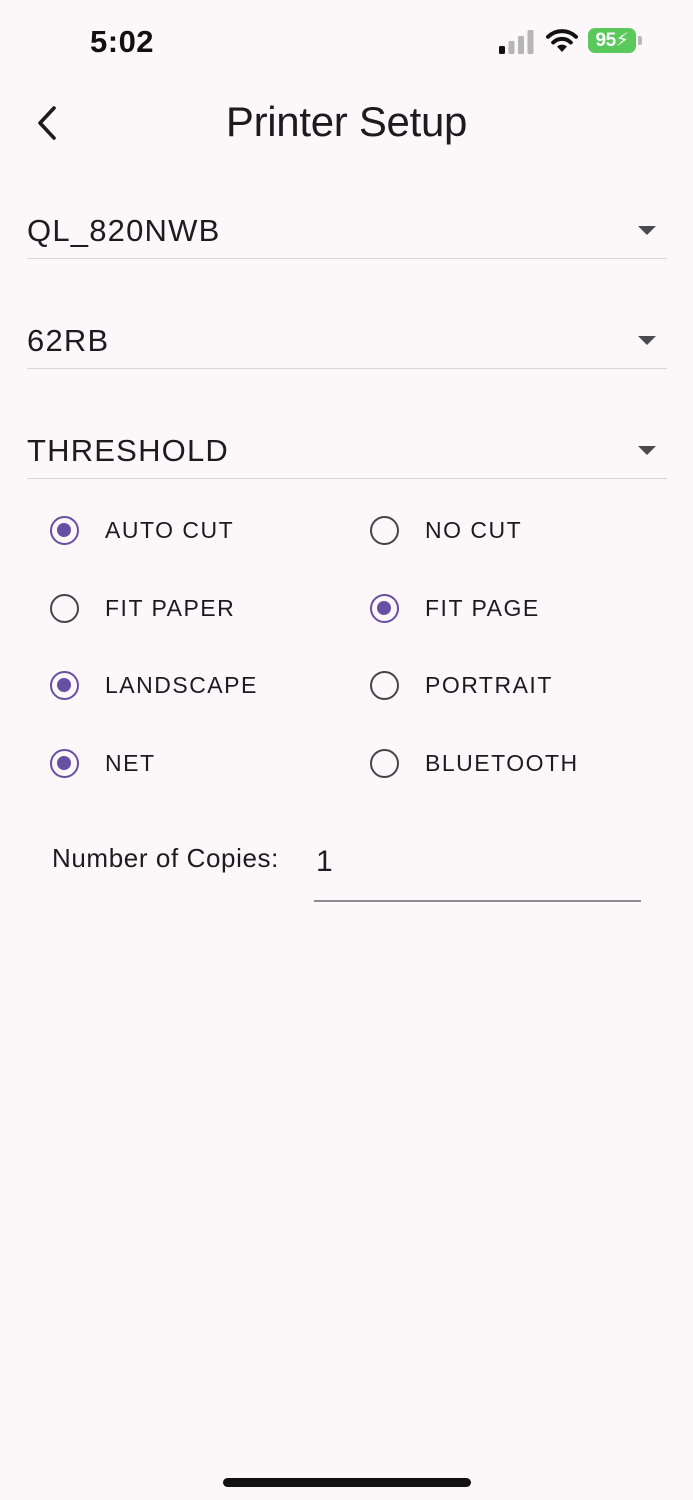 The image size is (693, 1500). I want to click on radio-label: FIT PAPER, so click(170, 607).